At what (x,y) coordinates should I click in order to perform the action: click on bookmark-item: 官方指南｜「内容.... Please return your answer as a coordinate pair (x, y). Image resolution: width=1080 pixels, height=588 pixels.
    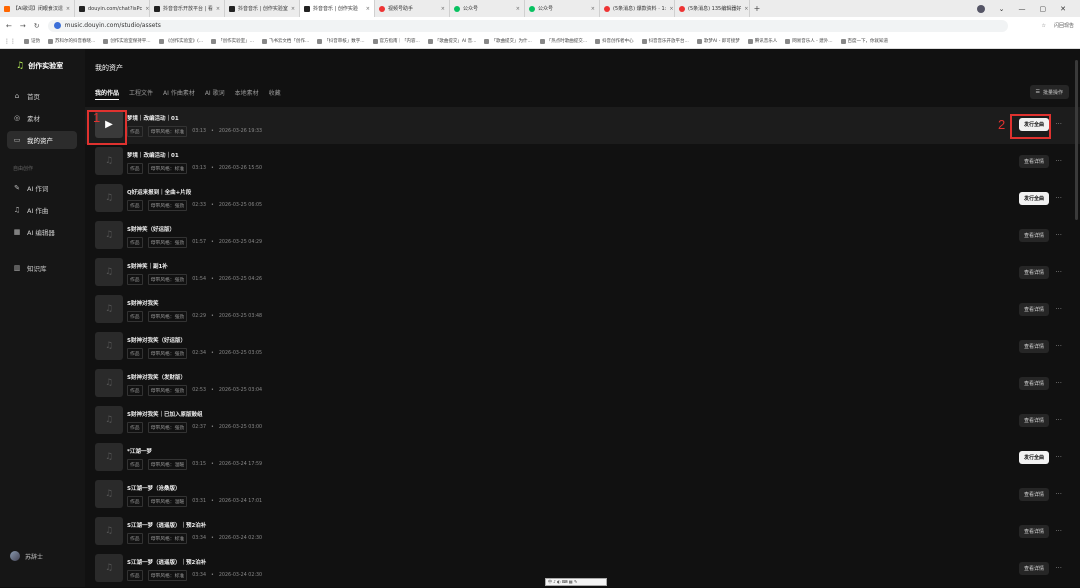
    Looking at the image, I should click on (396, 41).